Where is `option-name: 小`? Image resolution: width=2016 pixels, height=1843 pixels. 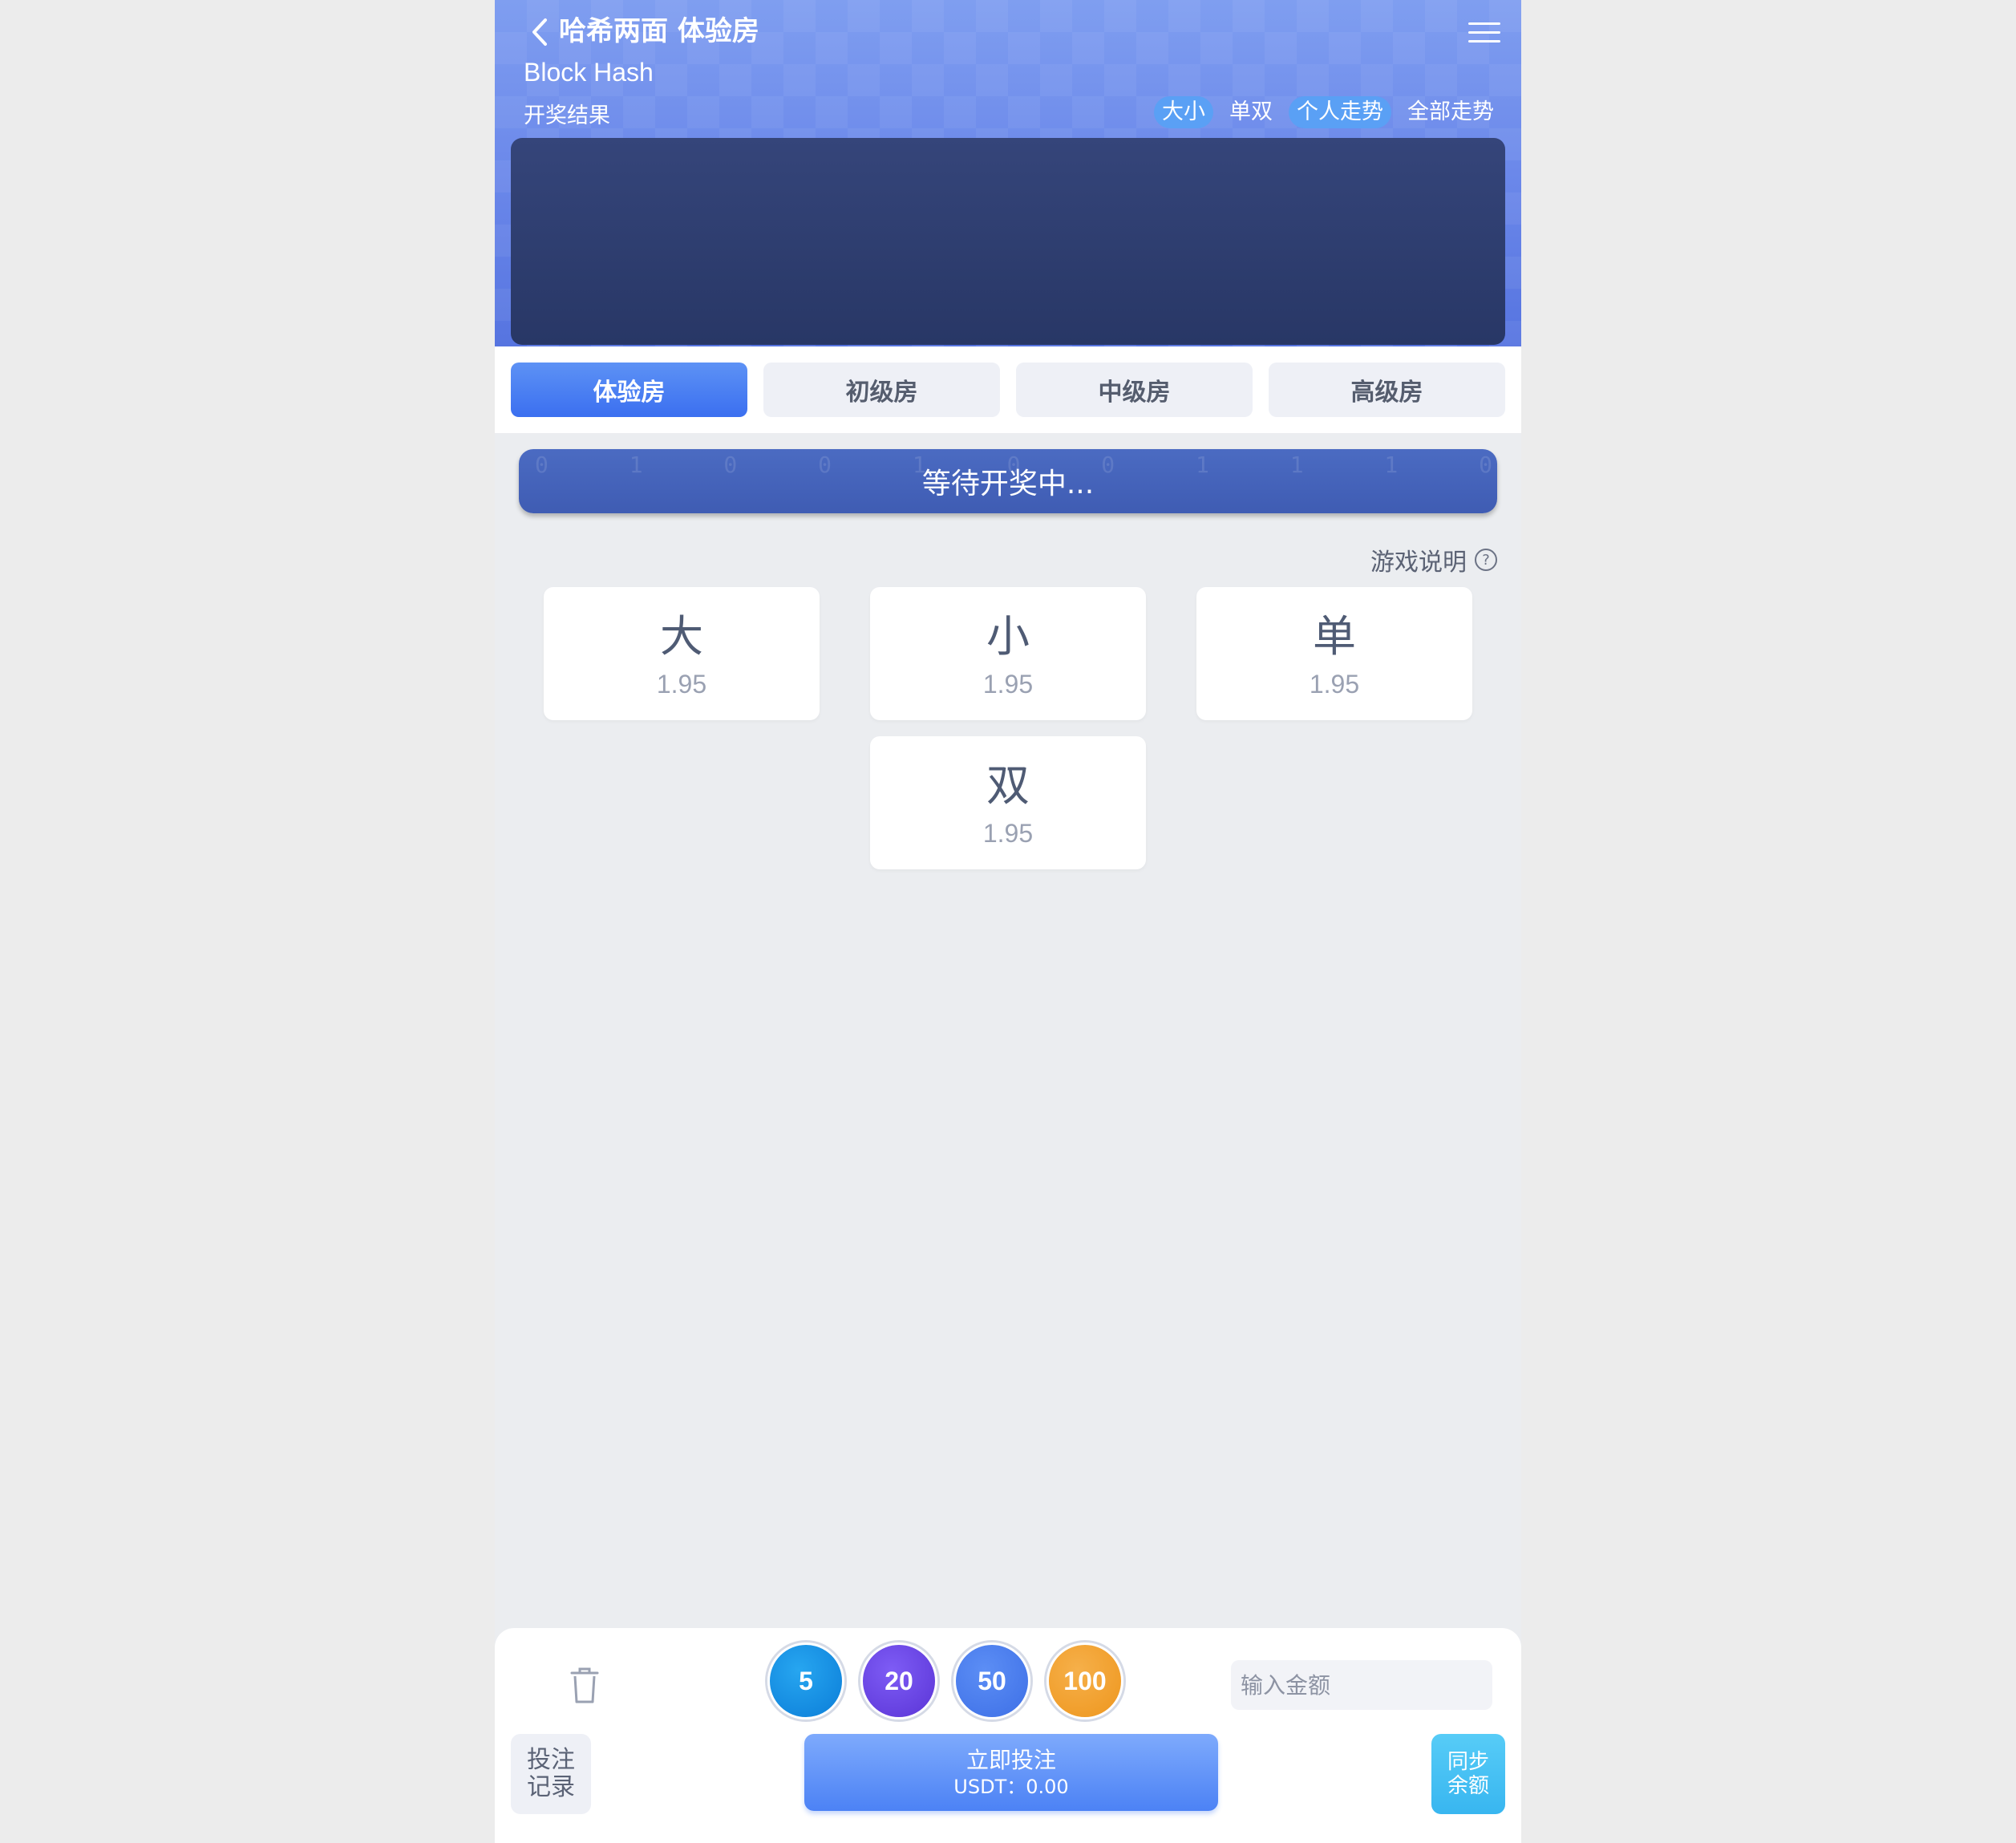 option-name: 小 is located at coordinates (1008, 636).